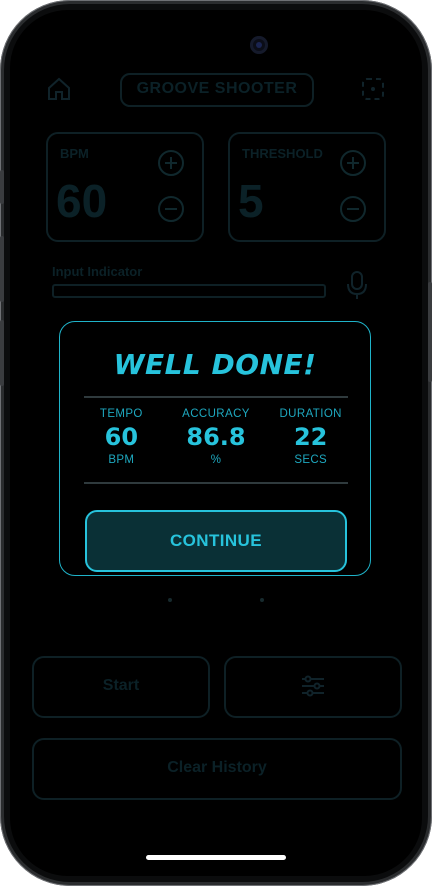  I want to click on bpm-decrease-button, so click(171, 209).